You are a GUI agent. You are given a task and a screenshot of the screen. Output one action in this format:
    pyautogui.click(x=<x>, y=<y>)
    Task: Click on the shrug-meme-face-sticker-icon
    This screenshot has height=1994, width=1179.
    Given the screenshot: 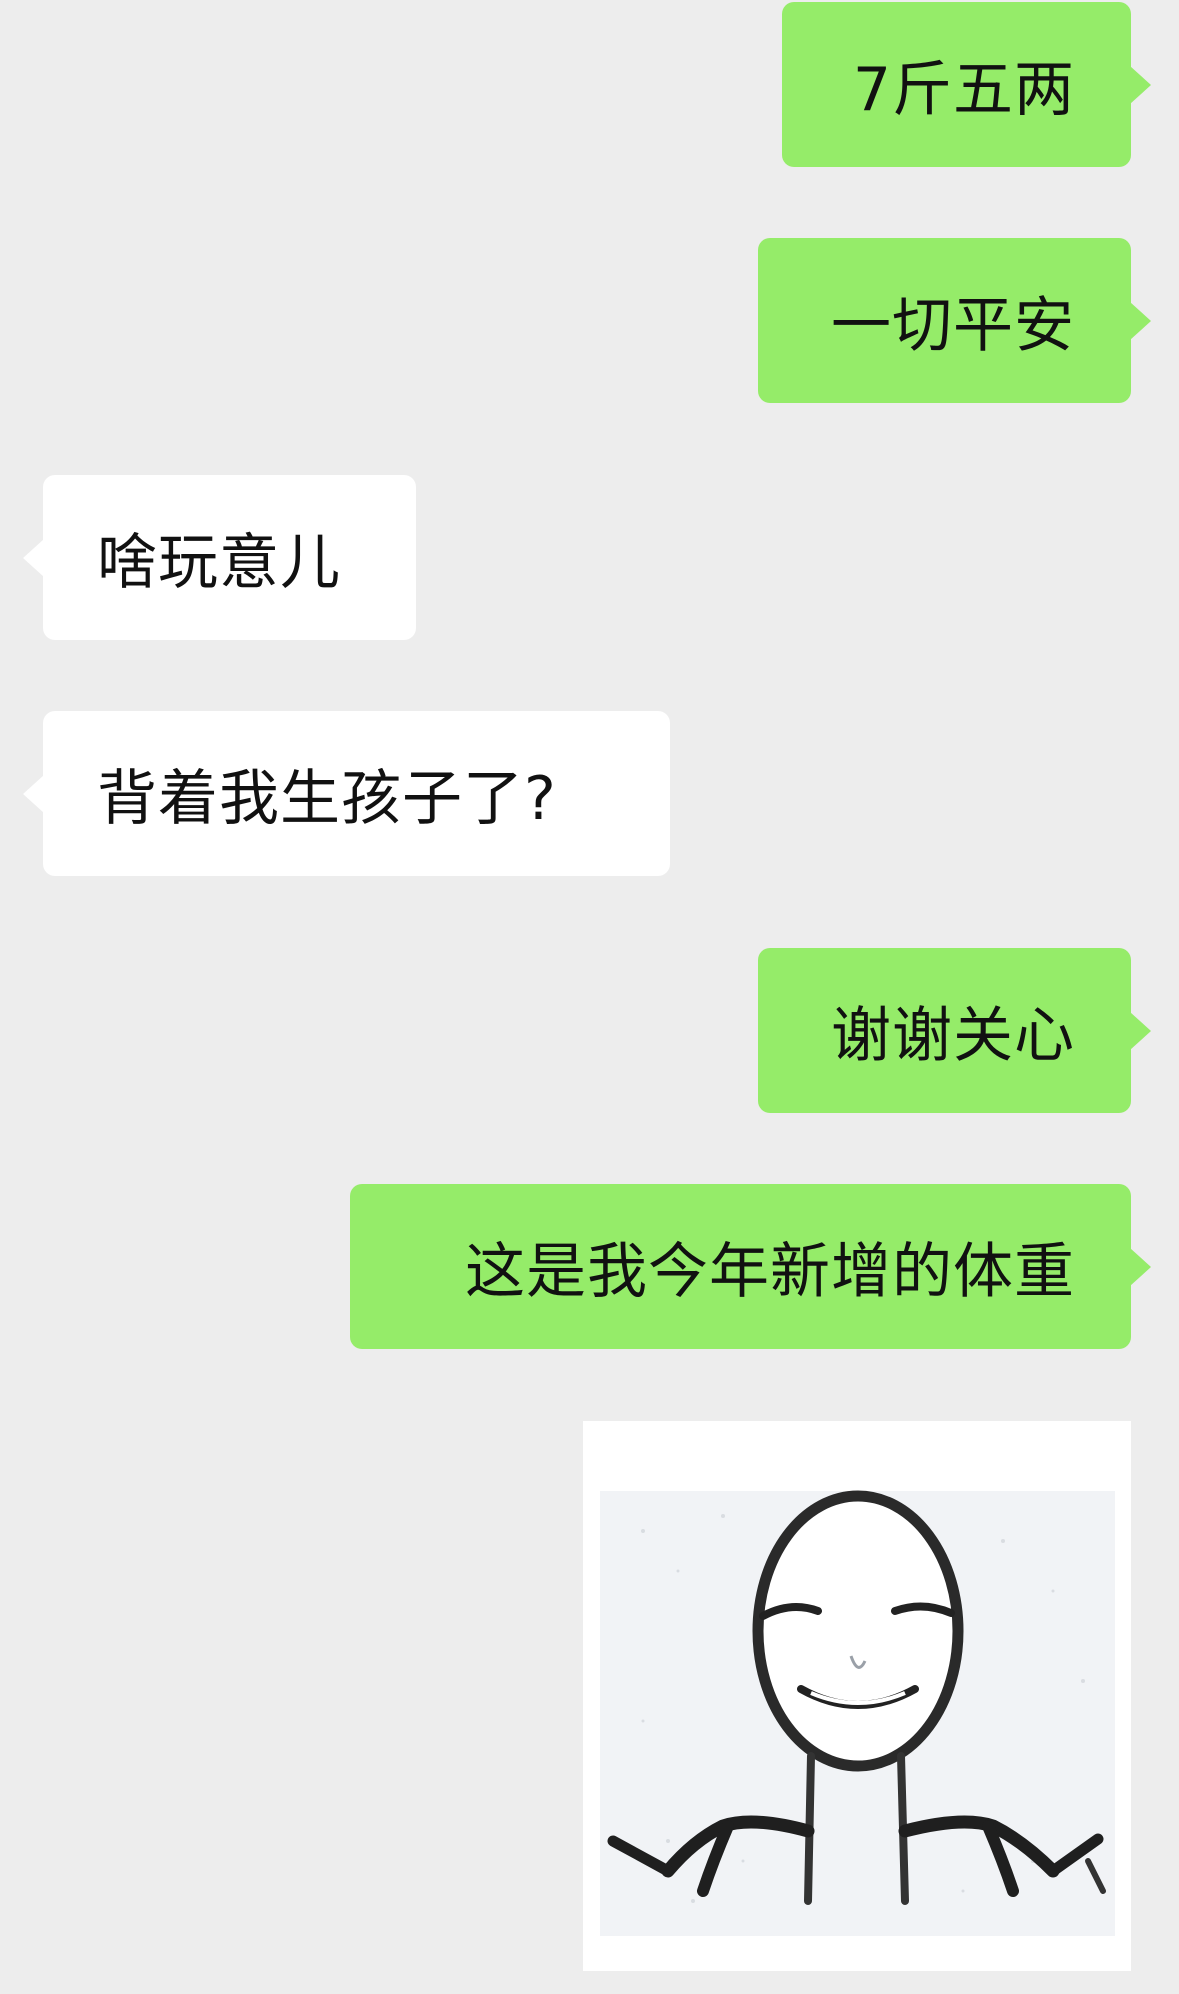 What is the action you would take?
    pyautogui.click(x=857, y=1696)
    